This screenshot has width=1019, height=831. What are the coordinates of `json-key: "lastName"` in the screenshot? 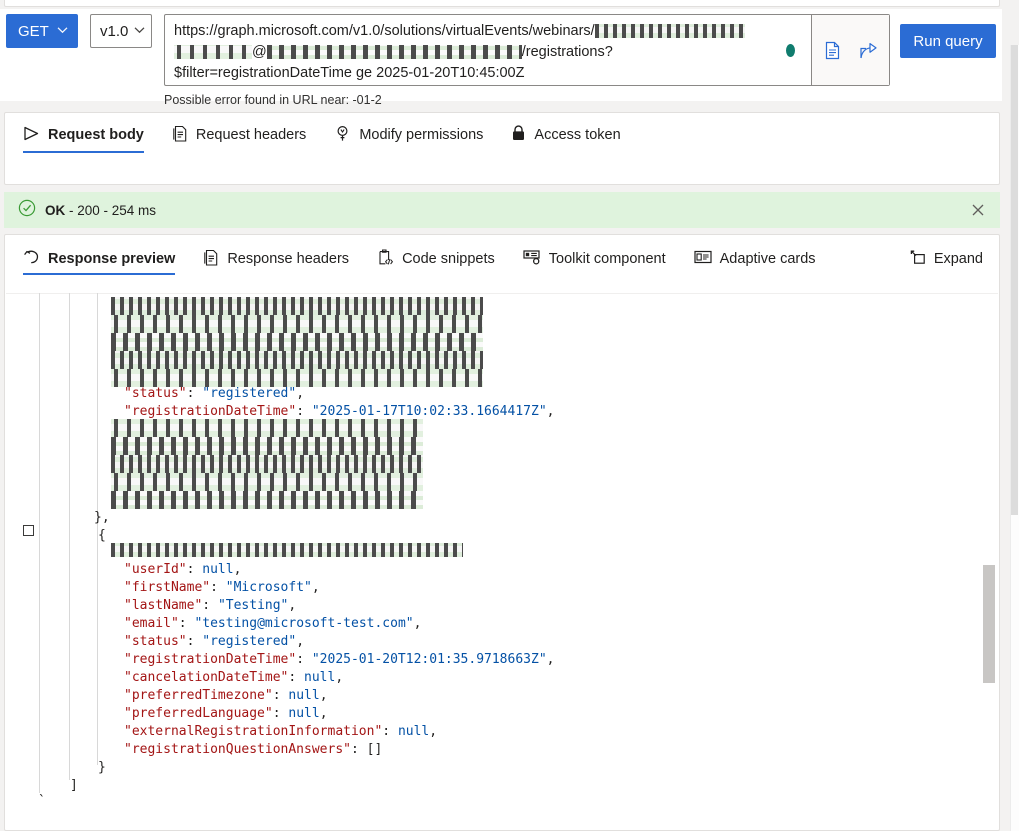 It's located at (163, 605).